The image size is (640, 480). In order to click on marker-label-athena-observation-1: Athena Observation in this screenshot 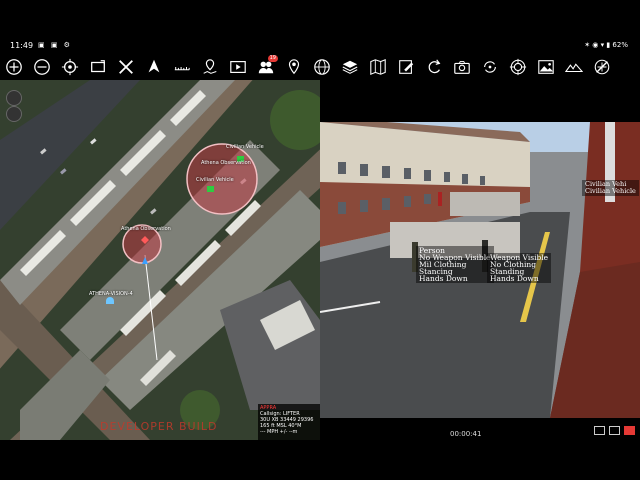, I will do `click(226, 163)`.